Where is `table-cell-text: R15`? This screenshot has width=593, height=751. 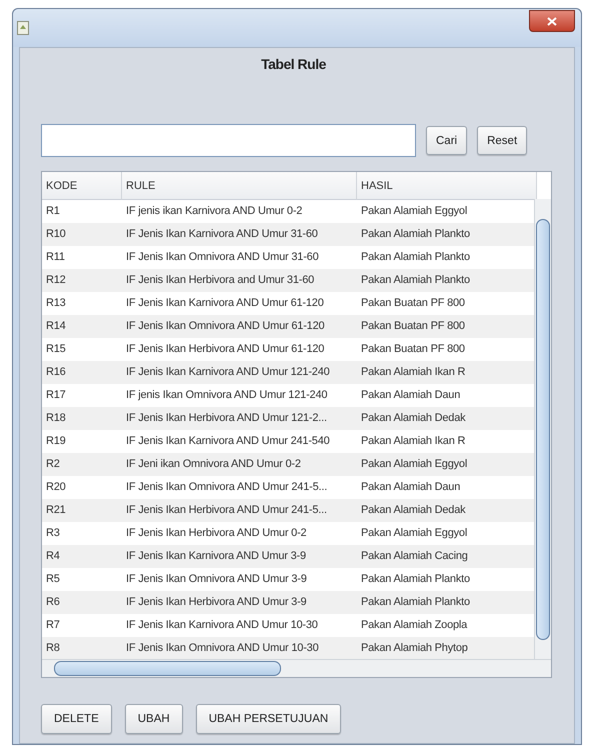 table-cell-text: R15 is located at coordinates (56, 349).